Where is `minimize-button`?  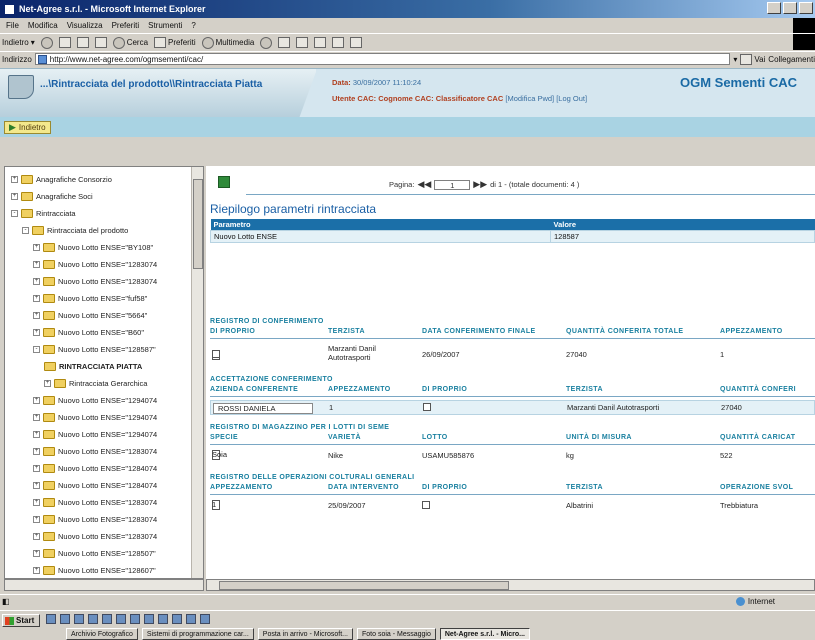
minimize-button is located at coordinates (774, 8).